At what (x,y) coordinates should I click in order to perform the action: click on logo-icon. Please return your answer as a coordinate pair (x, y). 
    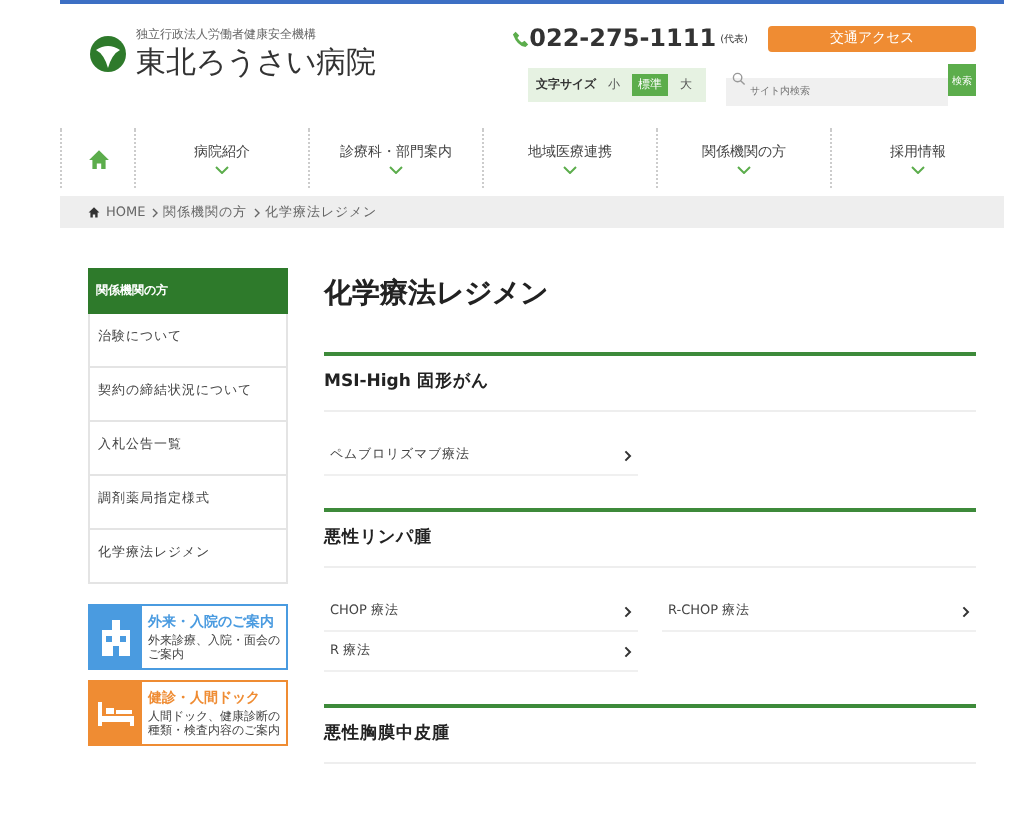
    Looking at the image, I should click on (108, 54).